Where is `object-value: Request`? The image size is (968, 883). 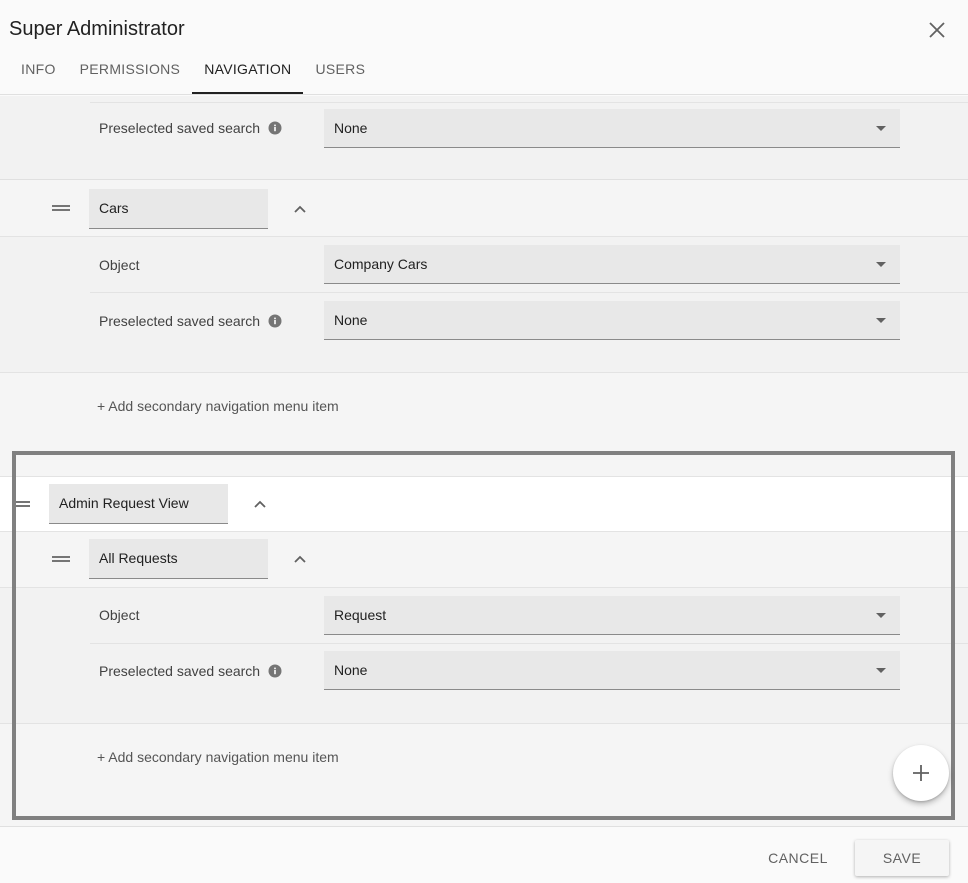
object-value: Request is located at coordinates (360, 615).